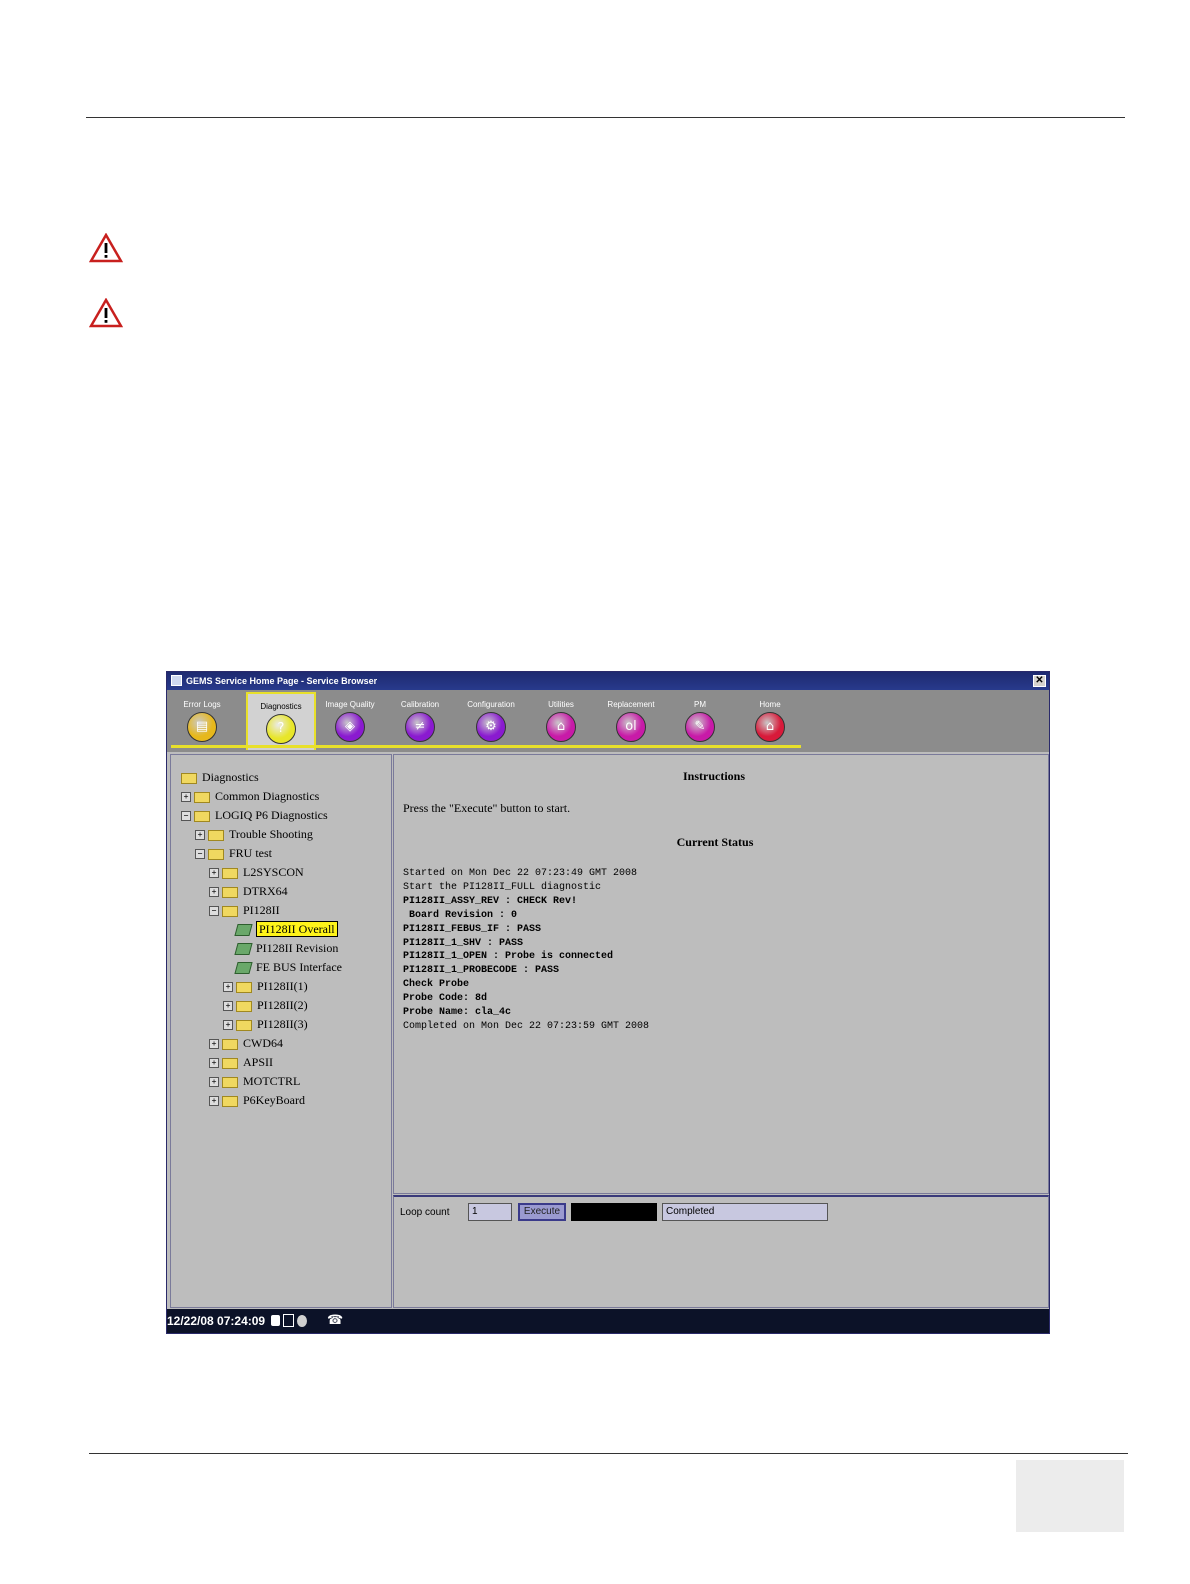 This screenshot has width=1190, height=1584. What do you see at coordinates (272, 1081) in the screenshot?
I see `tree-item-label: MOTCTRL` at bounding box center [272, 1081].